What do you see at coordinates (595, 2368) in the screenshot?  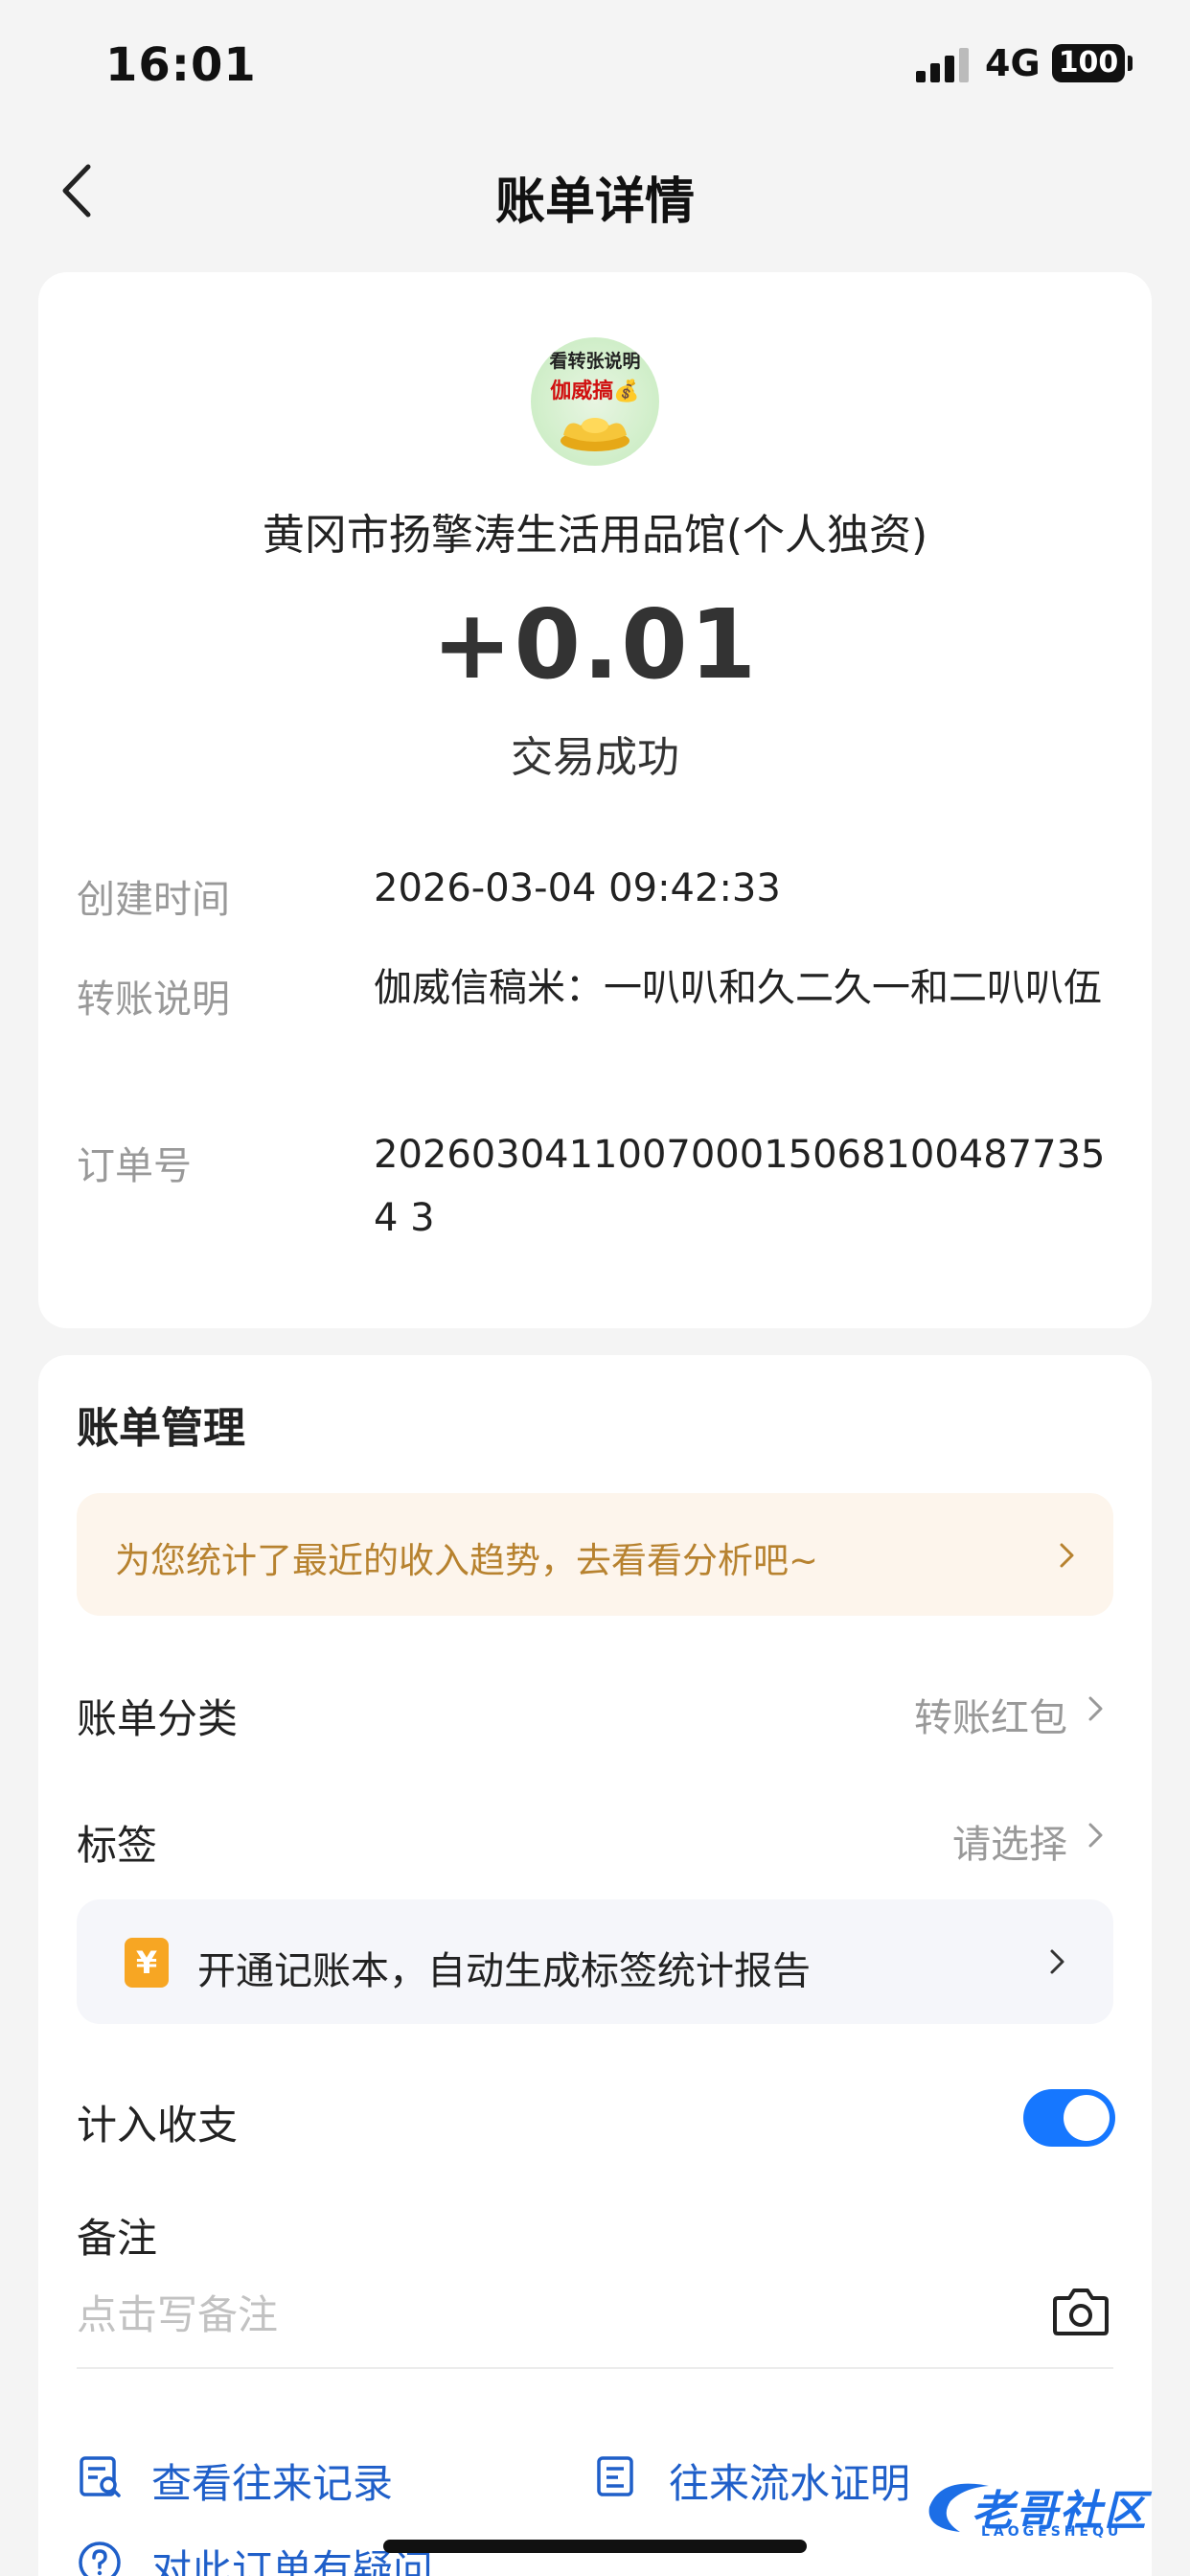 I see `divider` at bounding box center [595, 2368].